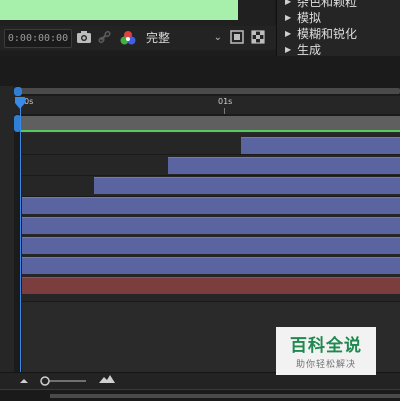  Describe the element at coordinates (207, 105) in the screenshot. I see `time-ruler` at that location.